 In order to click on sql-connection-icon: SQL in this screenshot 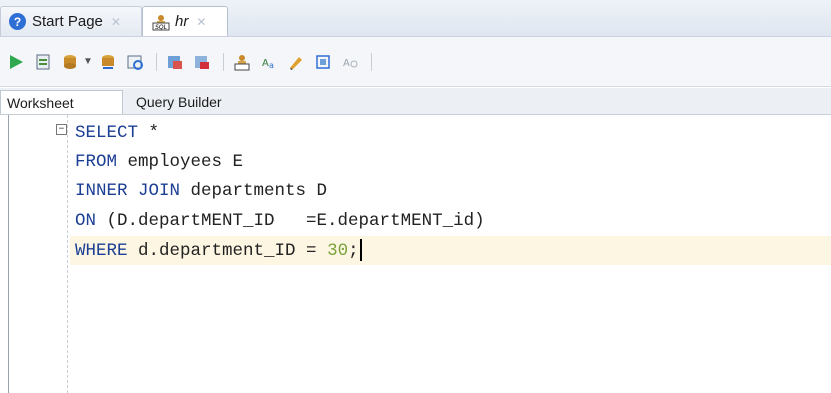, I will do `click(161, 22)`.